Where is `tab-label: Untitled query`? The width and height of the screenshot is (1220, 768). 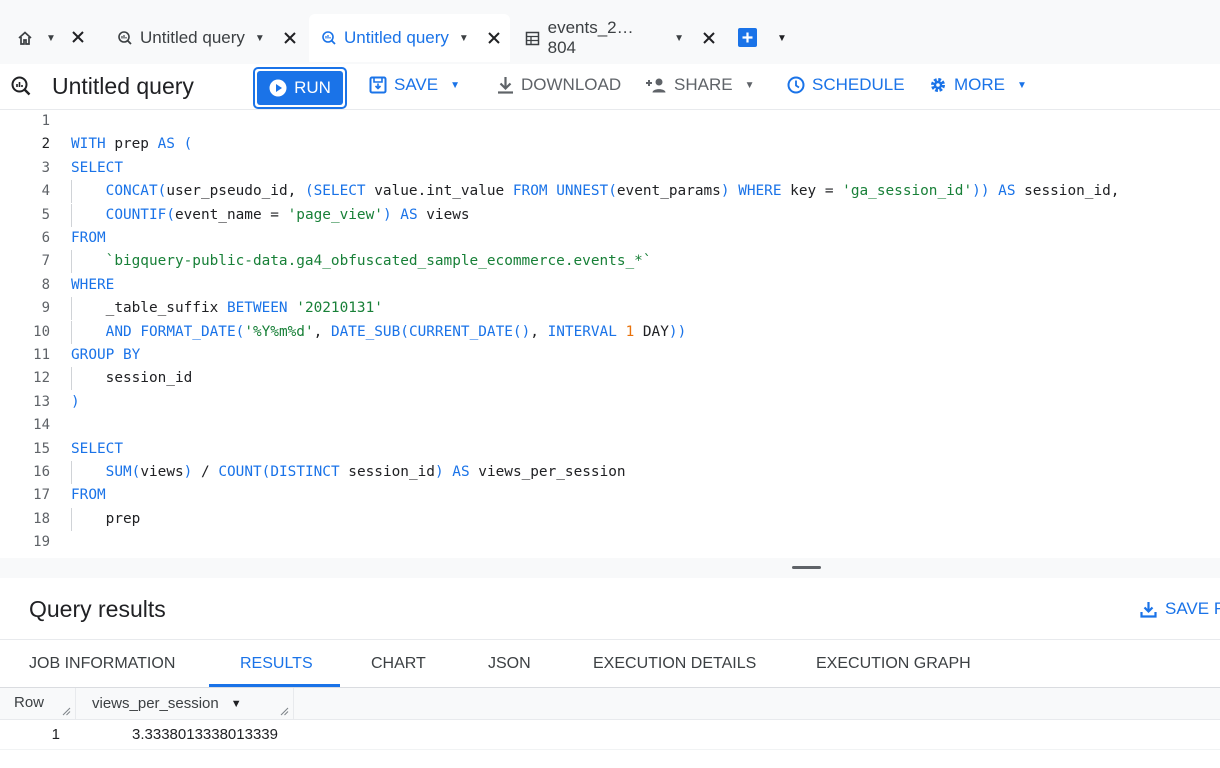
tab-label: Untitled query is located at coordinates (192, 37).